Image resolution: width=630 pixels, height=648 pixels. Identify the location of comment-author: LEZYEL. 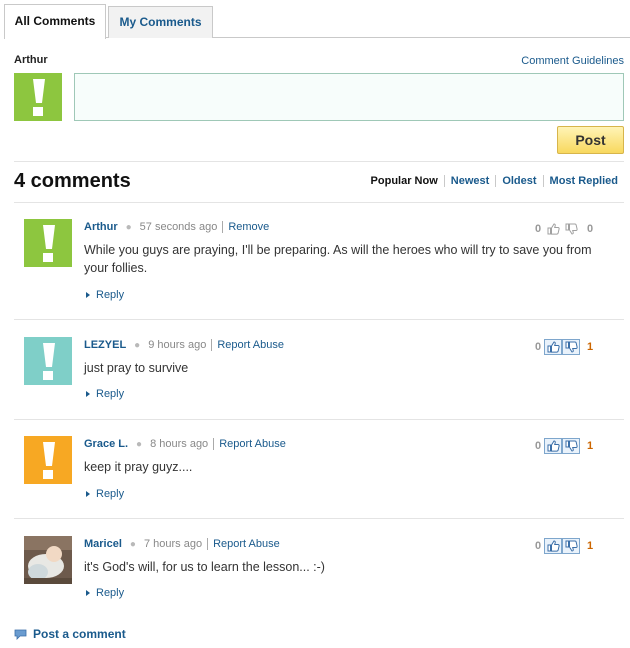
(105, 345).